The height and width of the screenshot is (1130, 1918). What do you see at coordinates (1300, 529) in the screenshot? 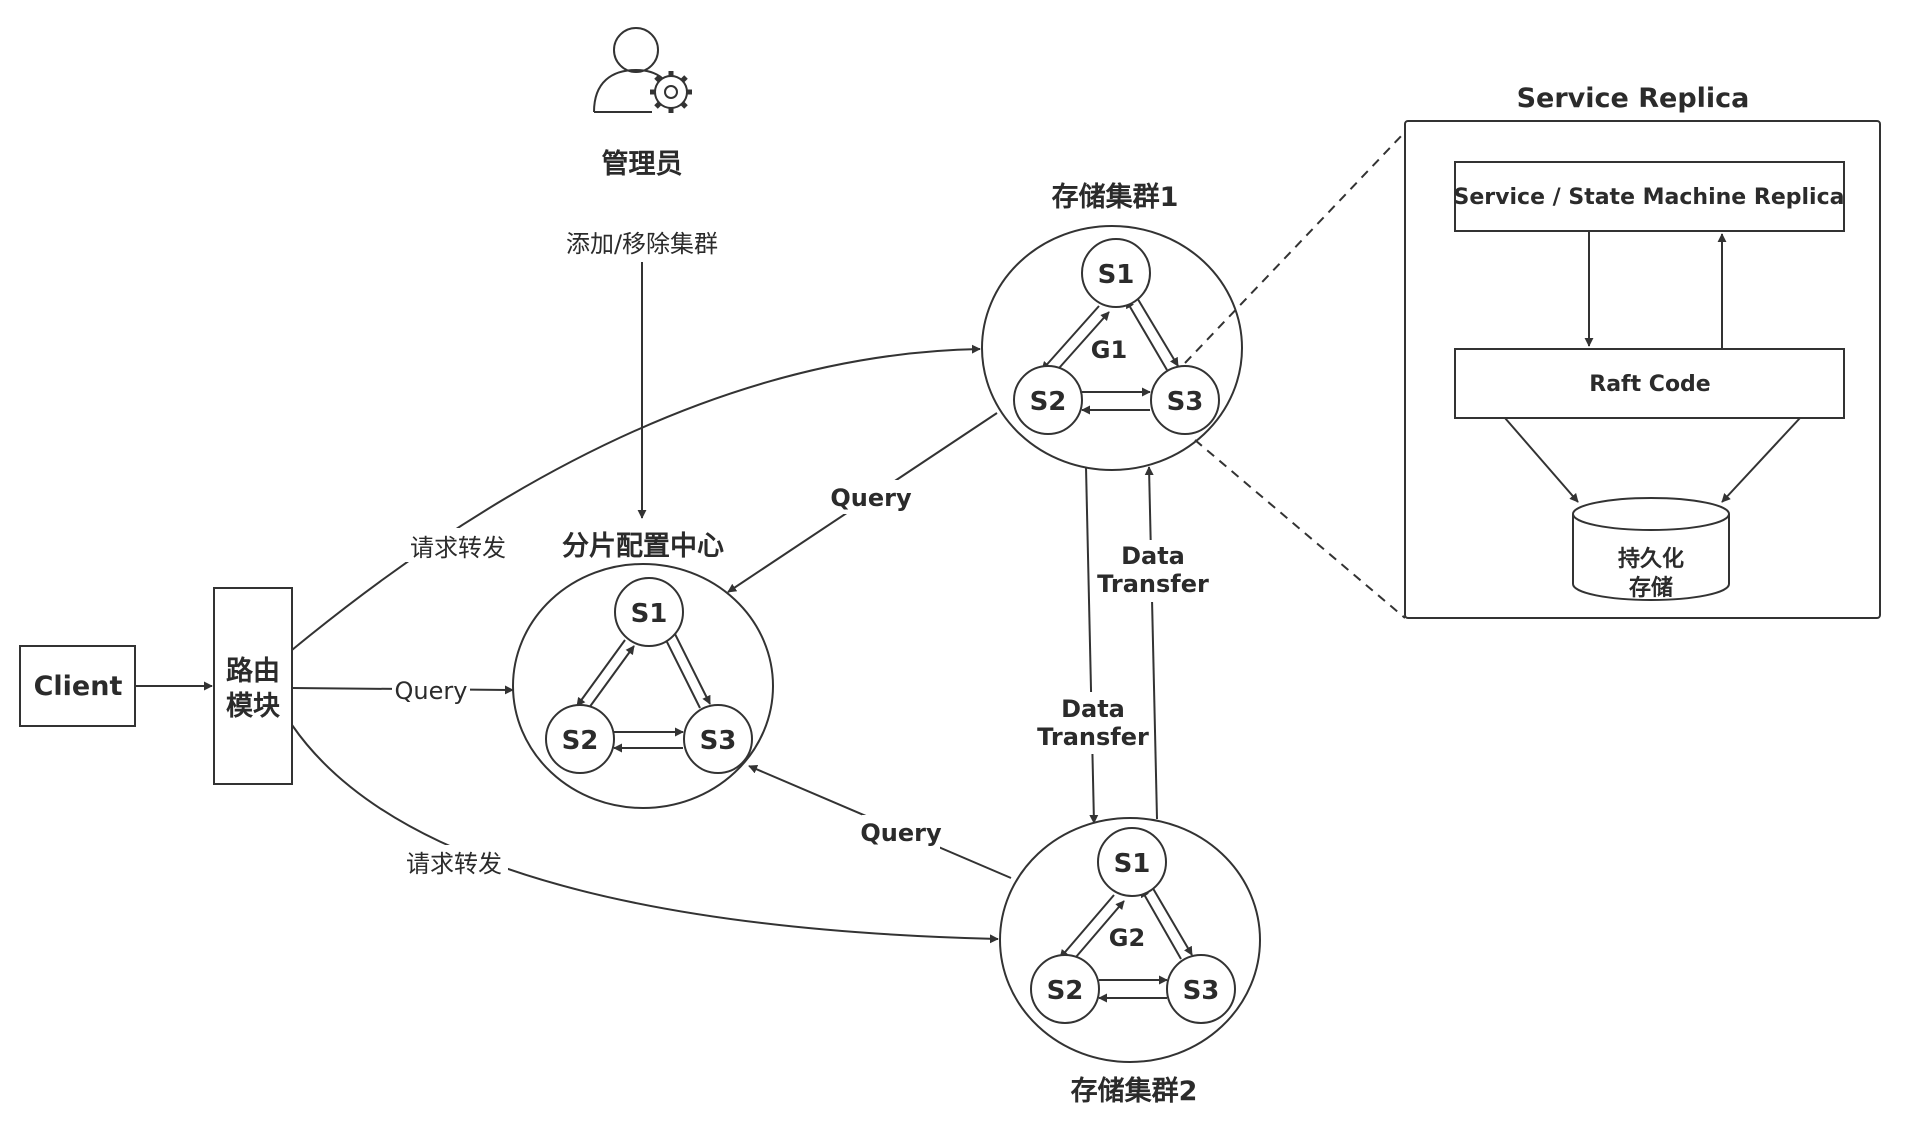
I see `zoom-line-bottom` at bounding box center [1300, 529].